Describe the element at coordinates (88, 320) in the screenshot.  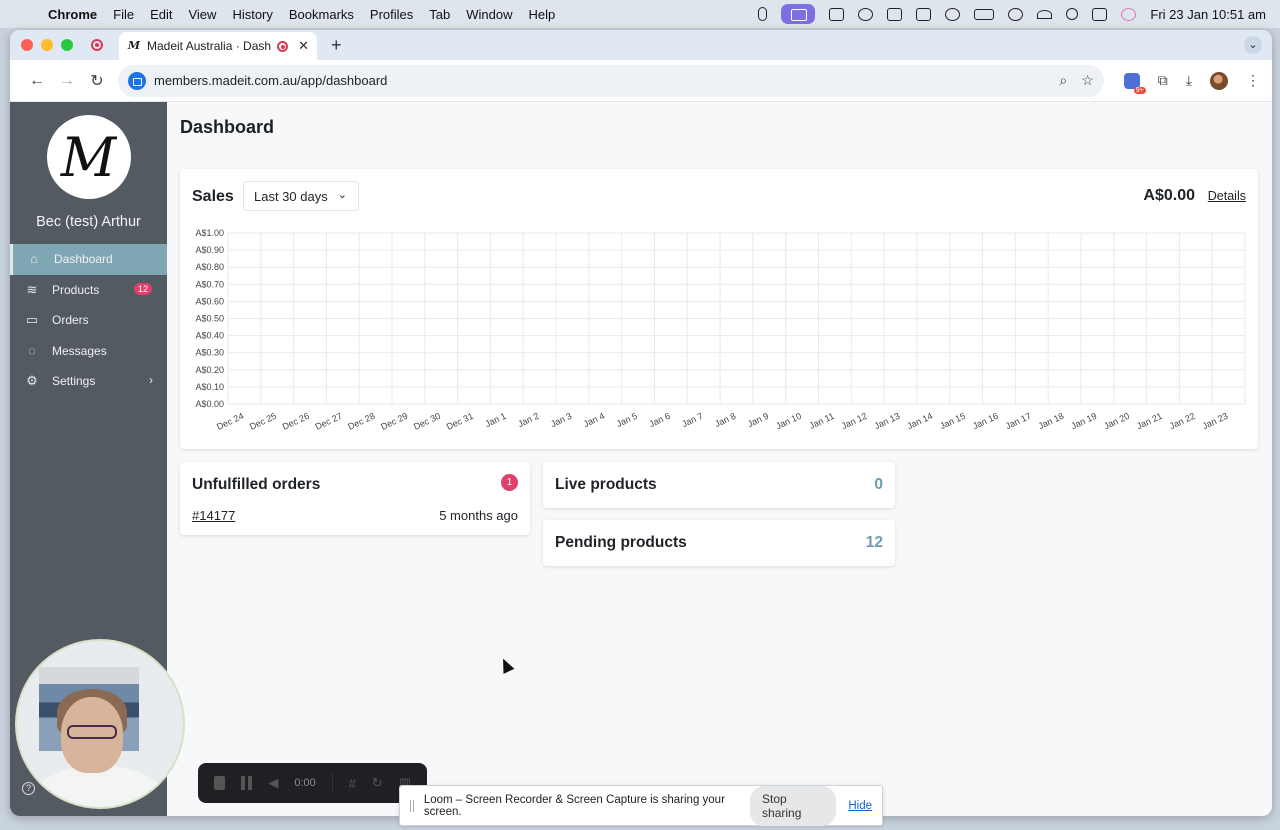
I see `sidebar-item-orders: ▭ Orders` at that location.